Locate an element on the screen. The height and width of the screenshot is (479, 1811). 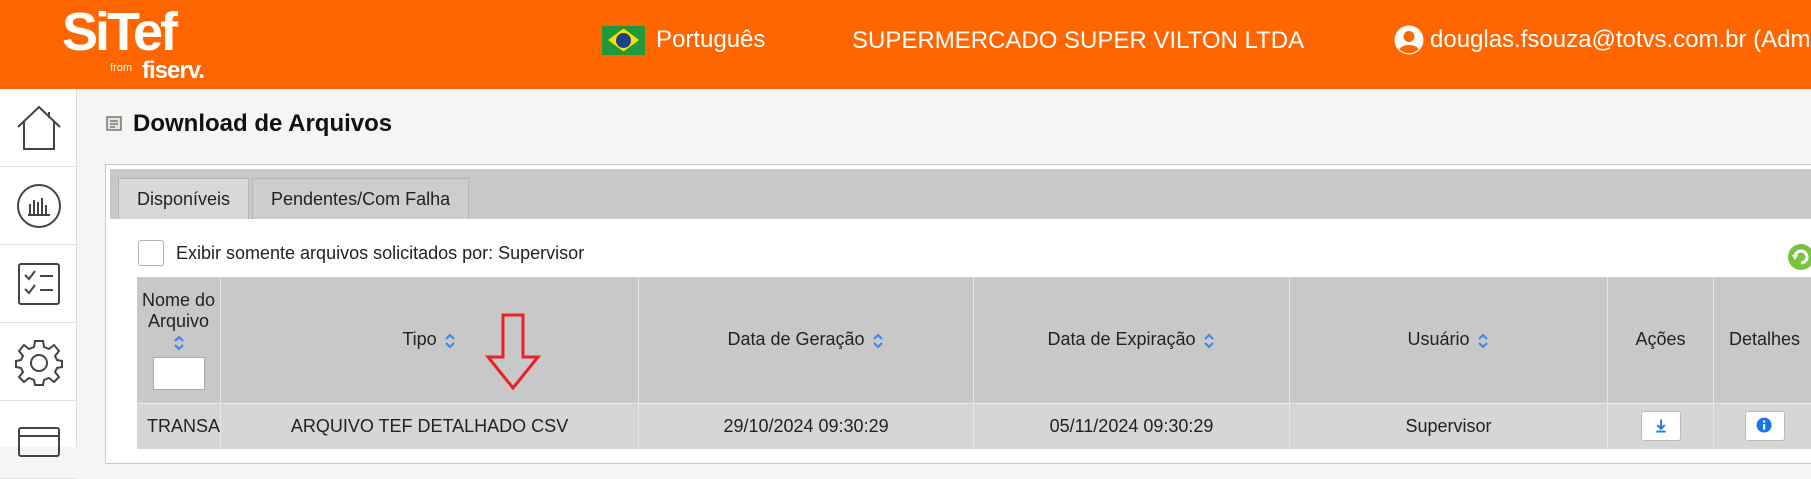
gear-icon is located at coordinates (38, 362).